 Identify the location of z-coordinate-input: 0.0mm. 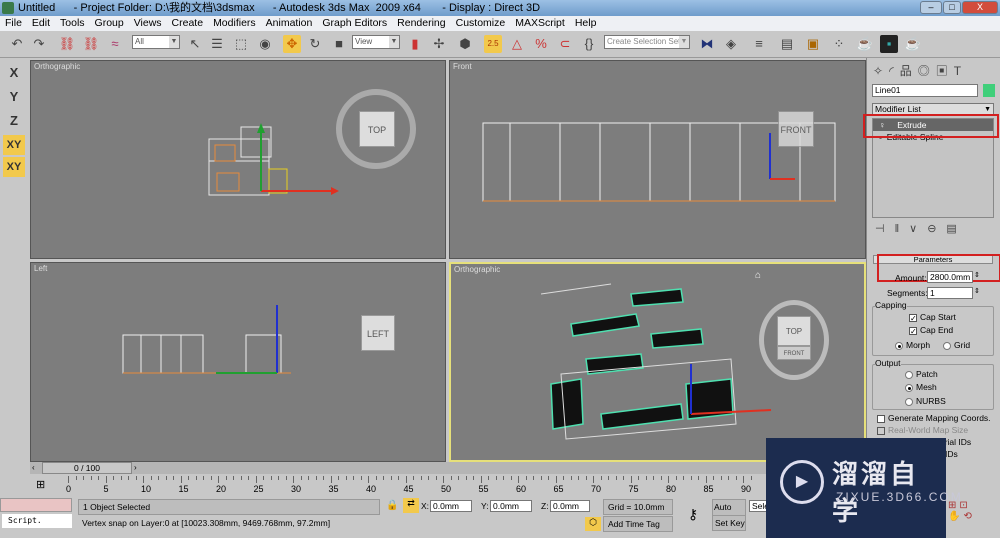
(570, 506).